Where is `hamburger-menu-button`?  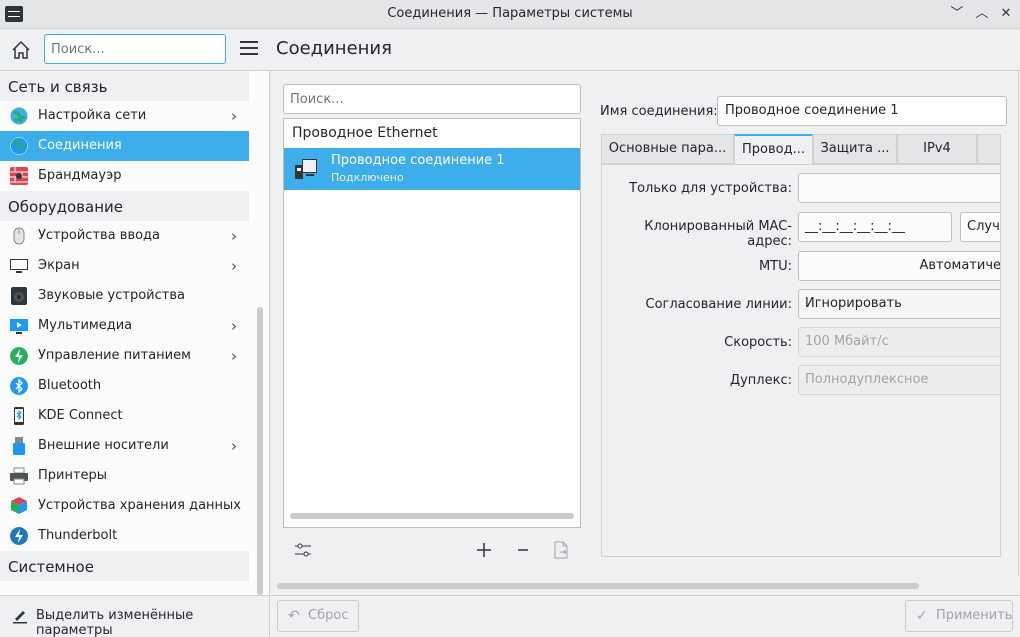
hamburger-menu-button is located at coordinates (249, 49).